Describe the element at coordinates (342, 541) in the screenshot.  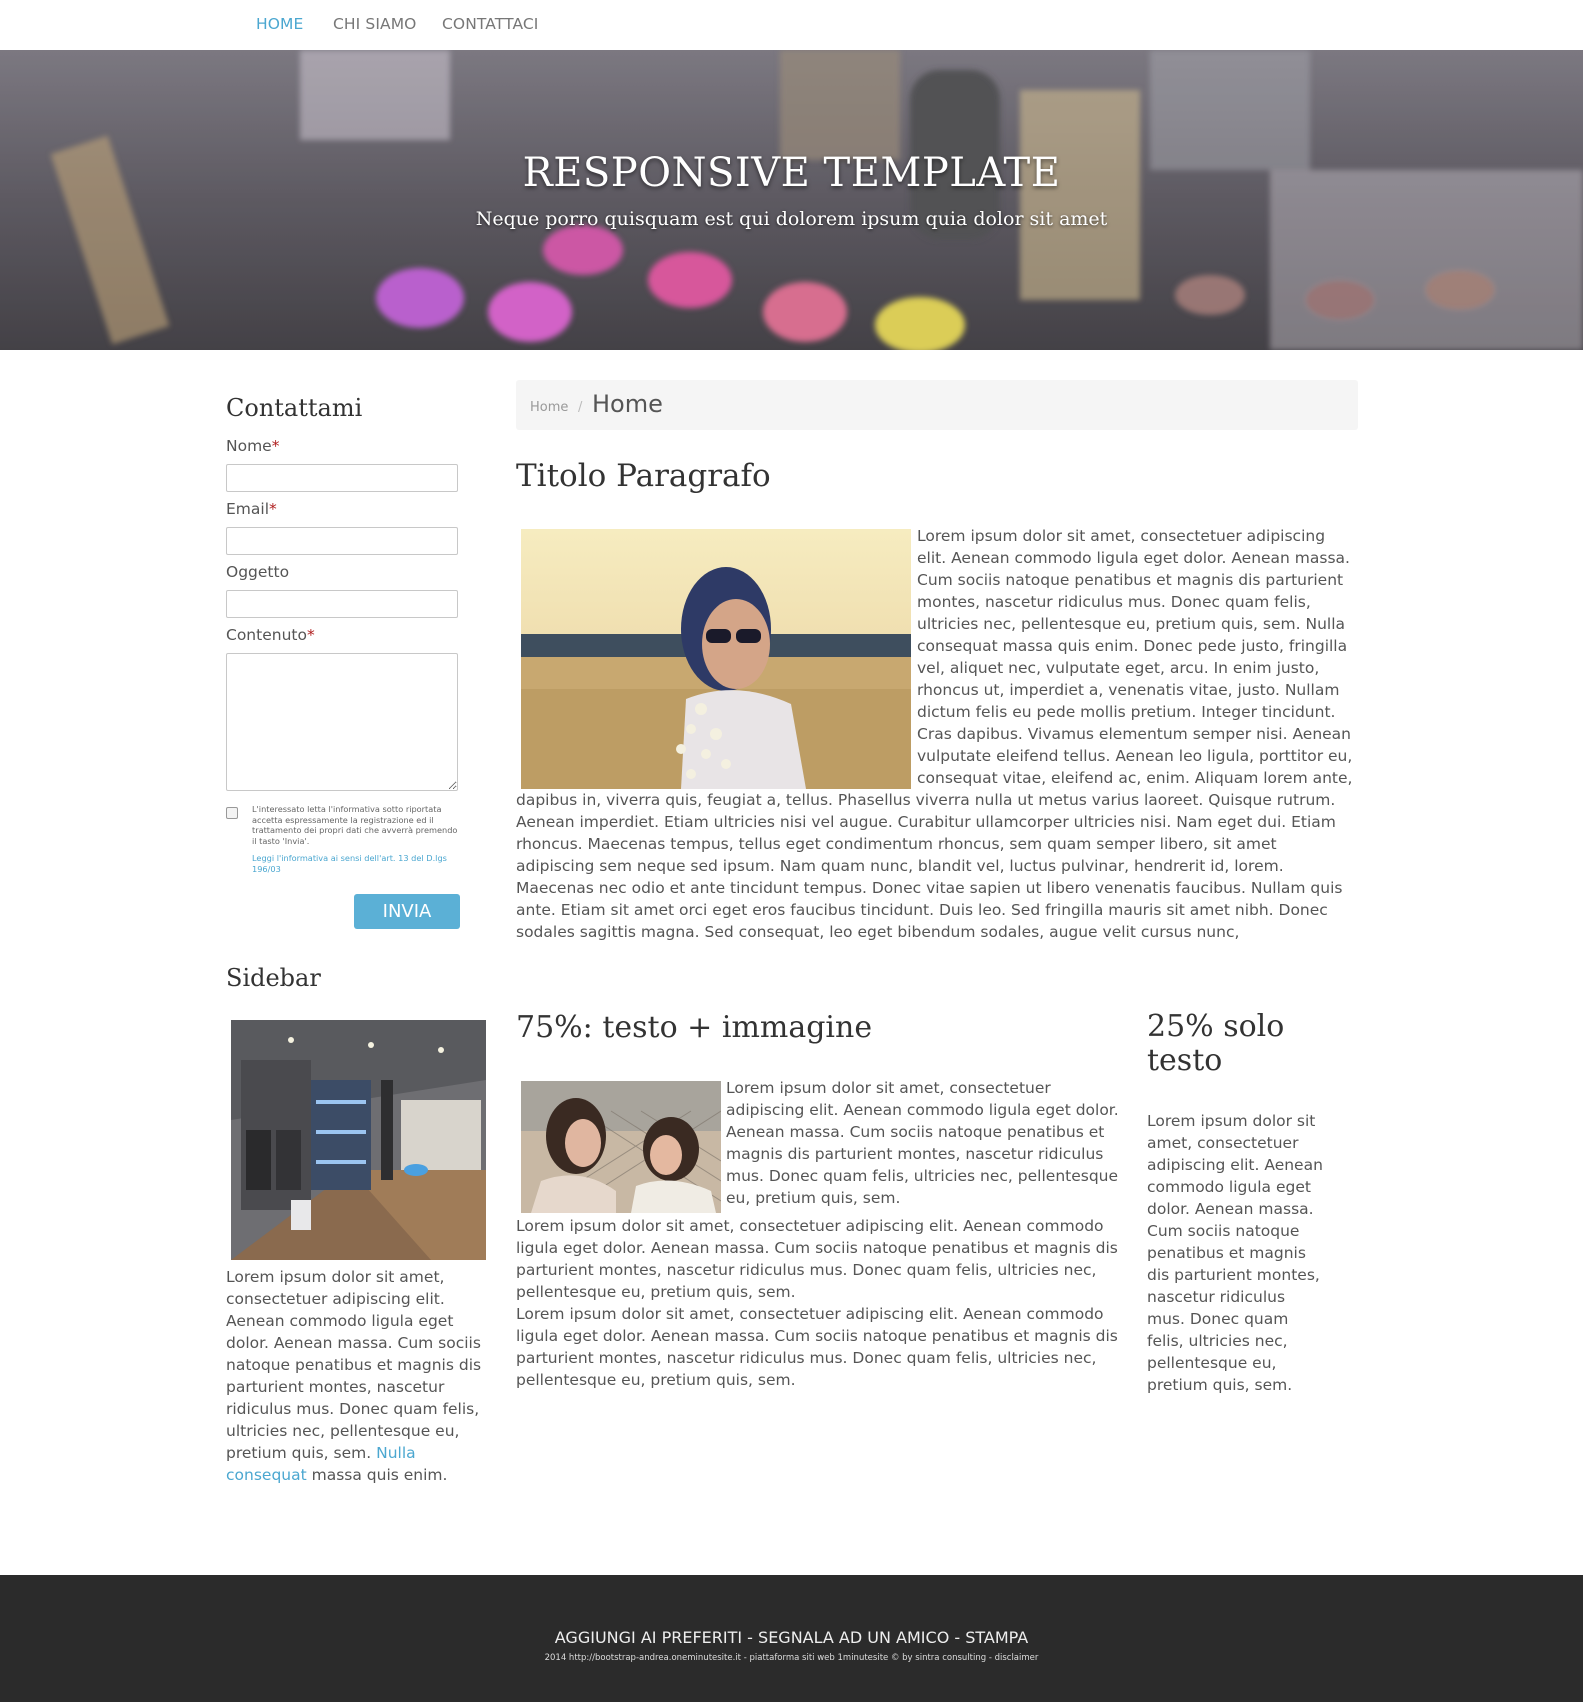
I see `email-field` at that location.